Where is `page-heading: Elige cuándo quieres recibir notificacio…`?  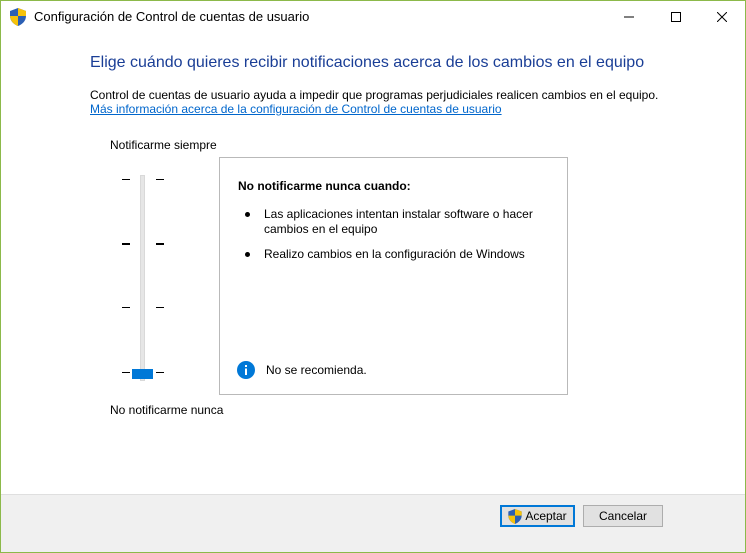
page-heading: Elige cuándo quieres recibir notificacio… is located at coordinates (367, 62).